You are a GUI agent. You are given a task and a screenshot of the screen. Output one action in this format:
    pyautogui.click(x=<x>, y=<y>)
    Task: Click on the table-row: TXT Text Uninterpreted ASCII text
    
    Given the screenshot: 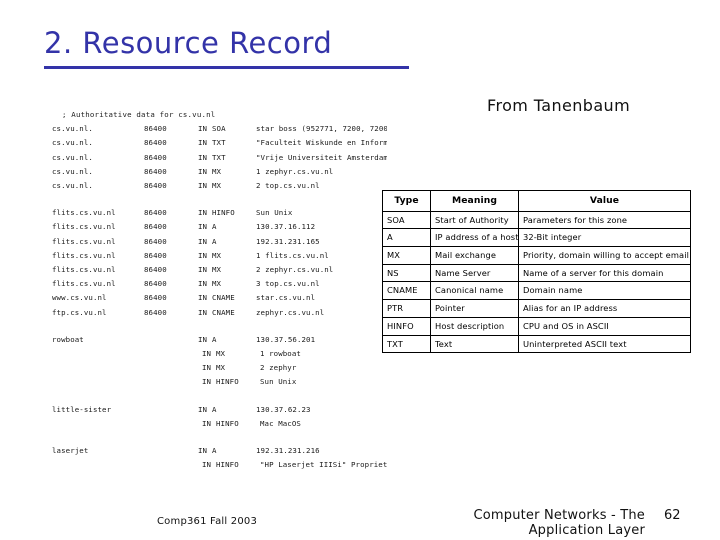 What is the action you would take?
    pyautogui.click(x=536, y=344)
    